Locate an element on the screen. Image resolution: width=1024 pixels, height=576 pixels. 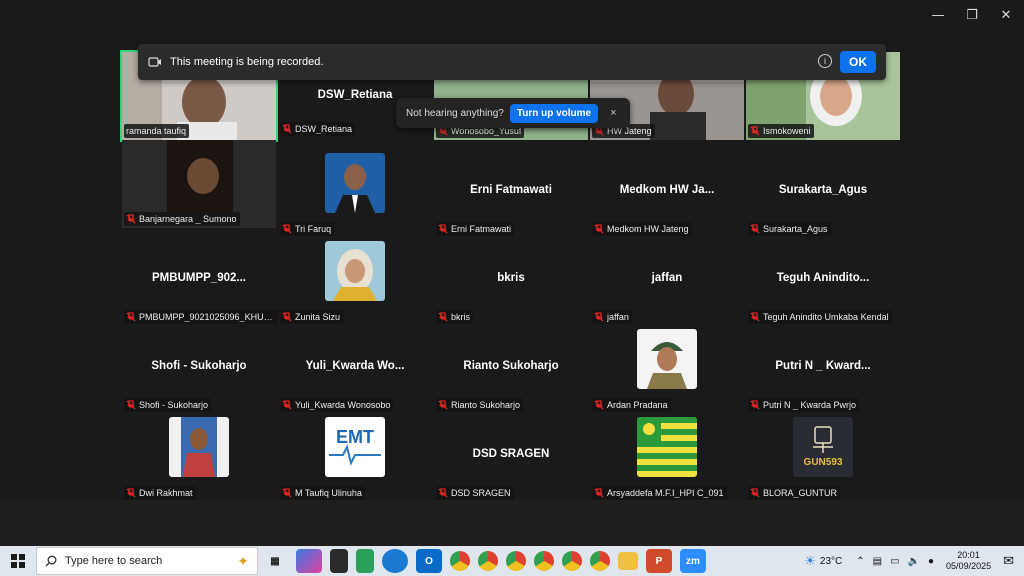
participant-tile: Tri Faruq is located at coordinates (355, 195).